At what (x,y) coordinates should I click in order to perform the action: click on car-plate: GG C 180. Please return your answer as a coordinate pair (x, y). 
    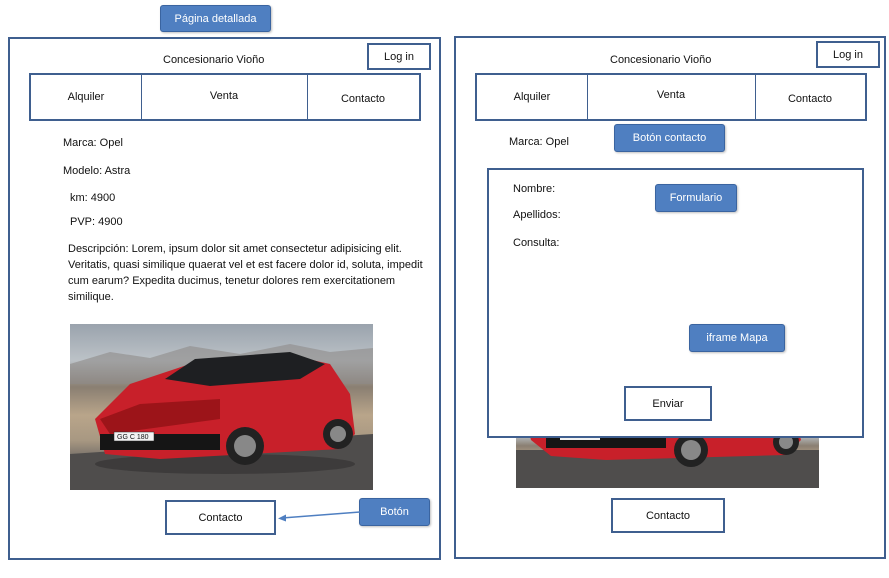
    Looking at the image, I should click on (133, 437).